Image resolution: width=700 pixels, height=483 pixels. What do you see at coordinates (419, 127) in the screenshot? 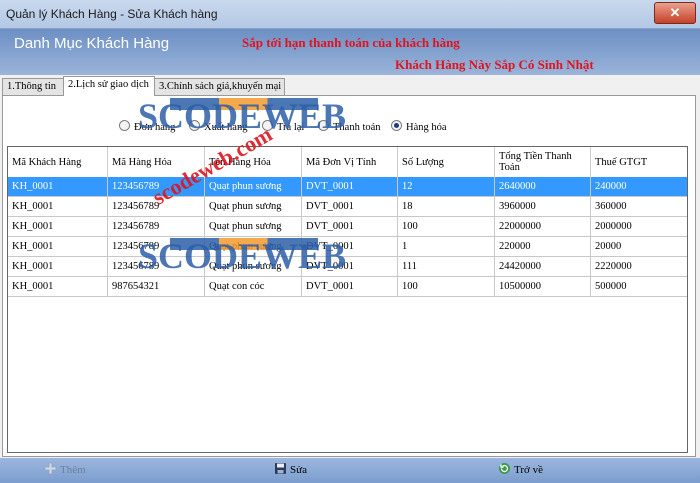
I see `radio-goods: Hàng hóa` at bounding box center [419, 127].